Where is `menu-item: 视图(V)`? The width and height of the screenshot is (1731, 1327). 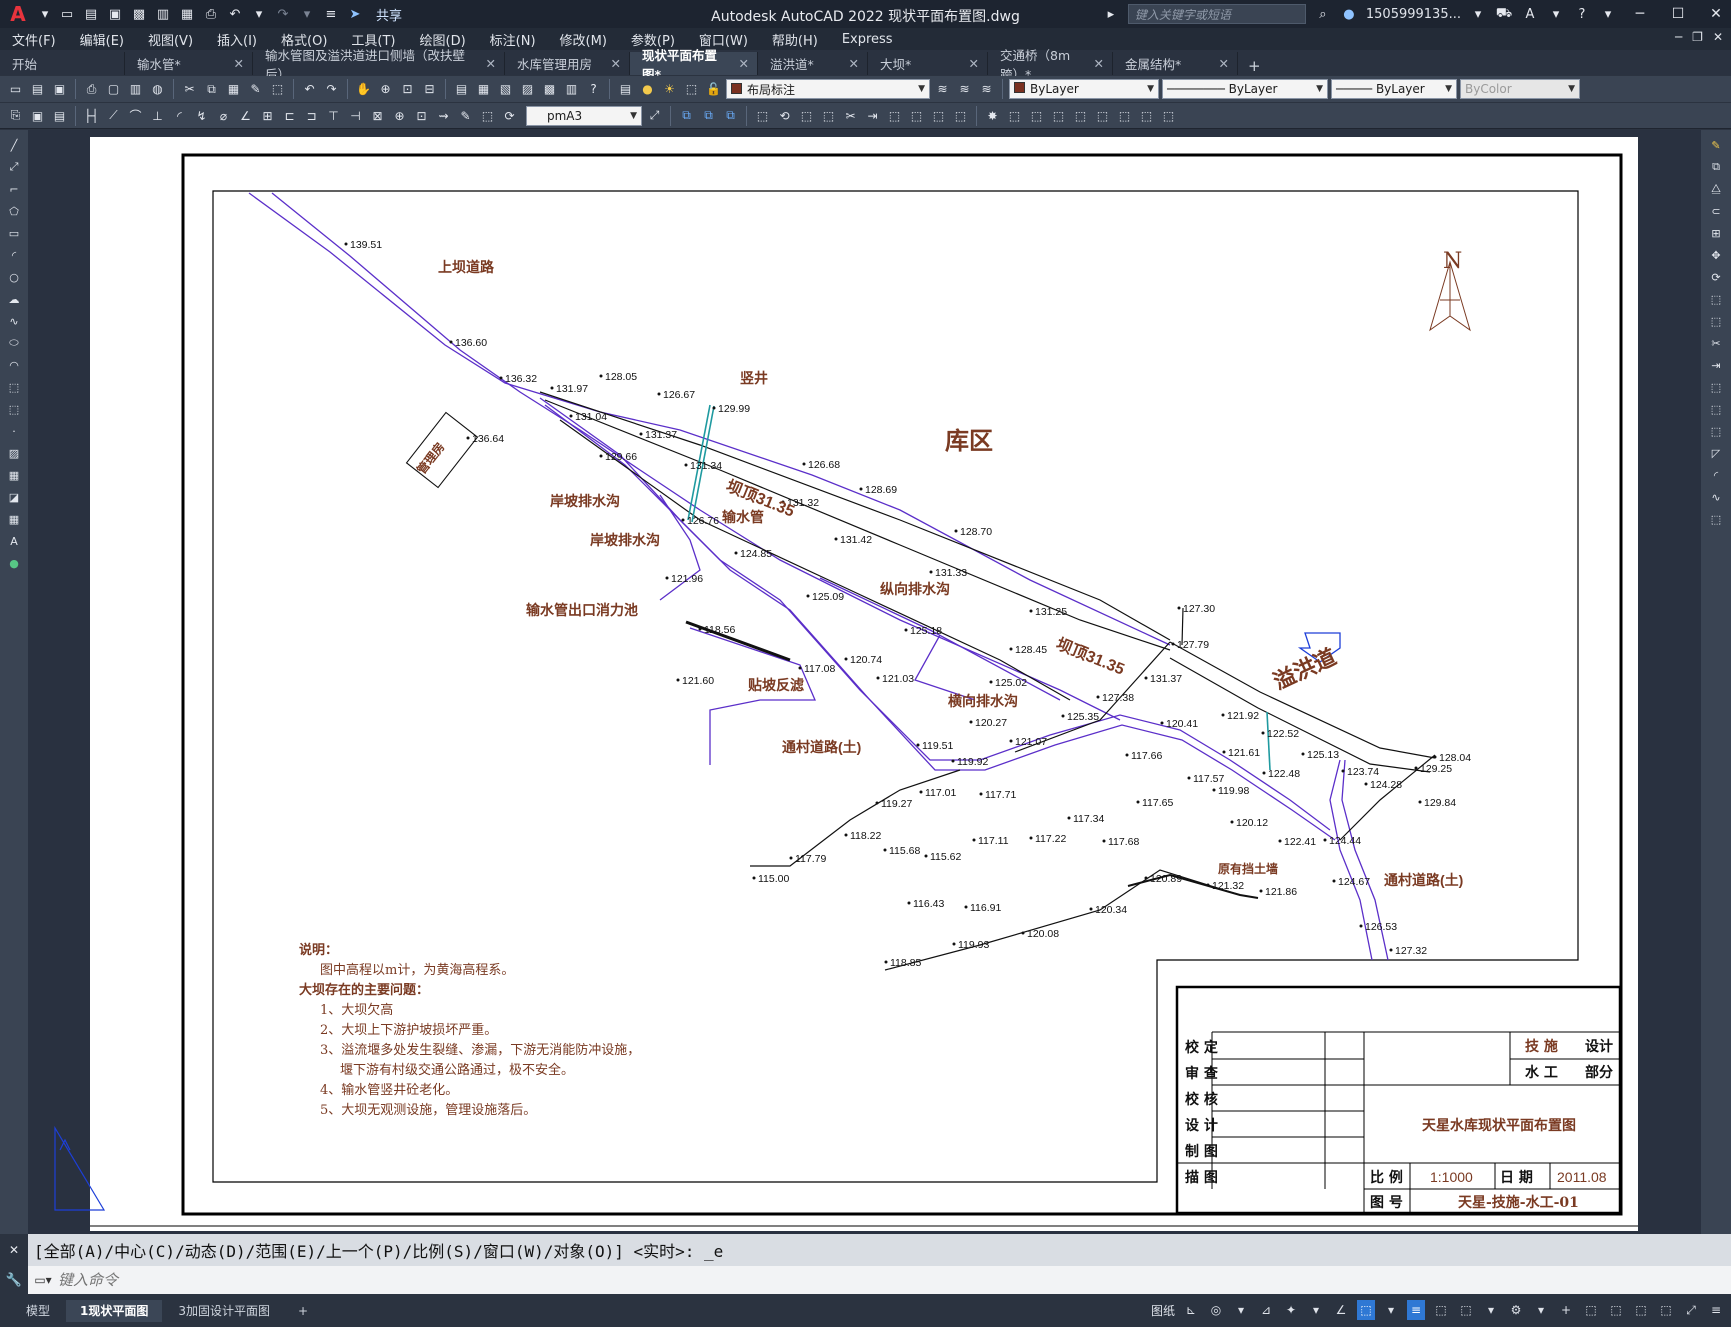 menu-item: 视图(V) is located at coordinates (170, 39).